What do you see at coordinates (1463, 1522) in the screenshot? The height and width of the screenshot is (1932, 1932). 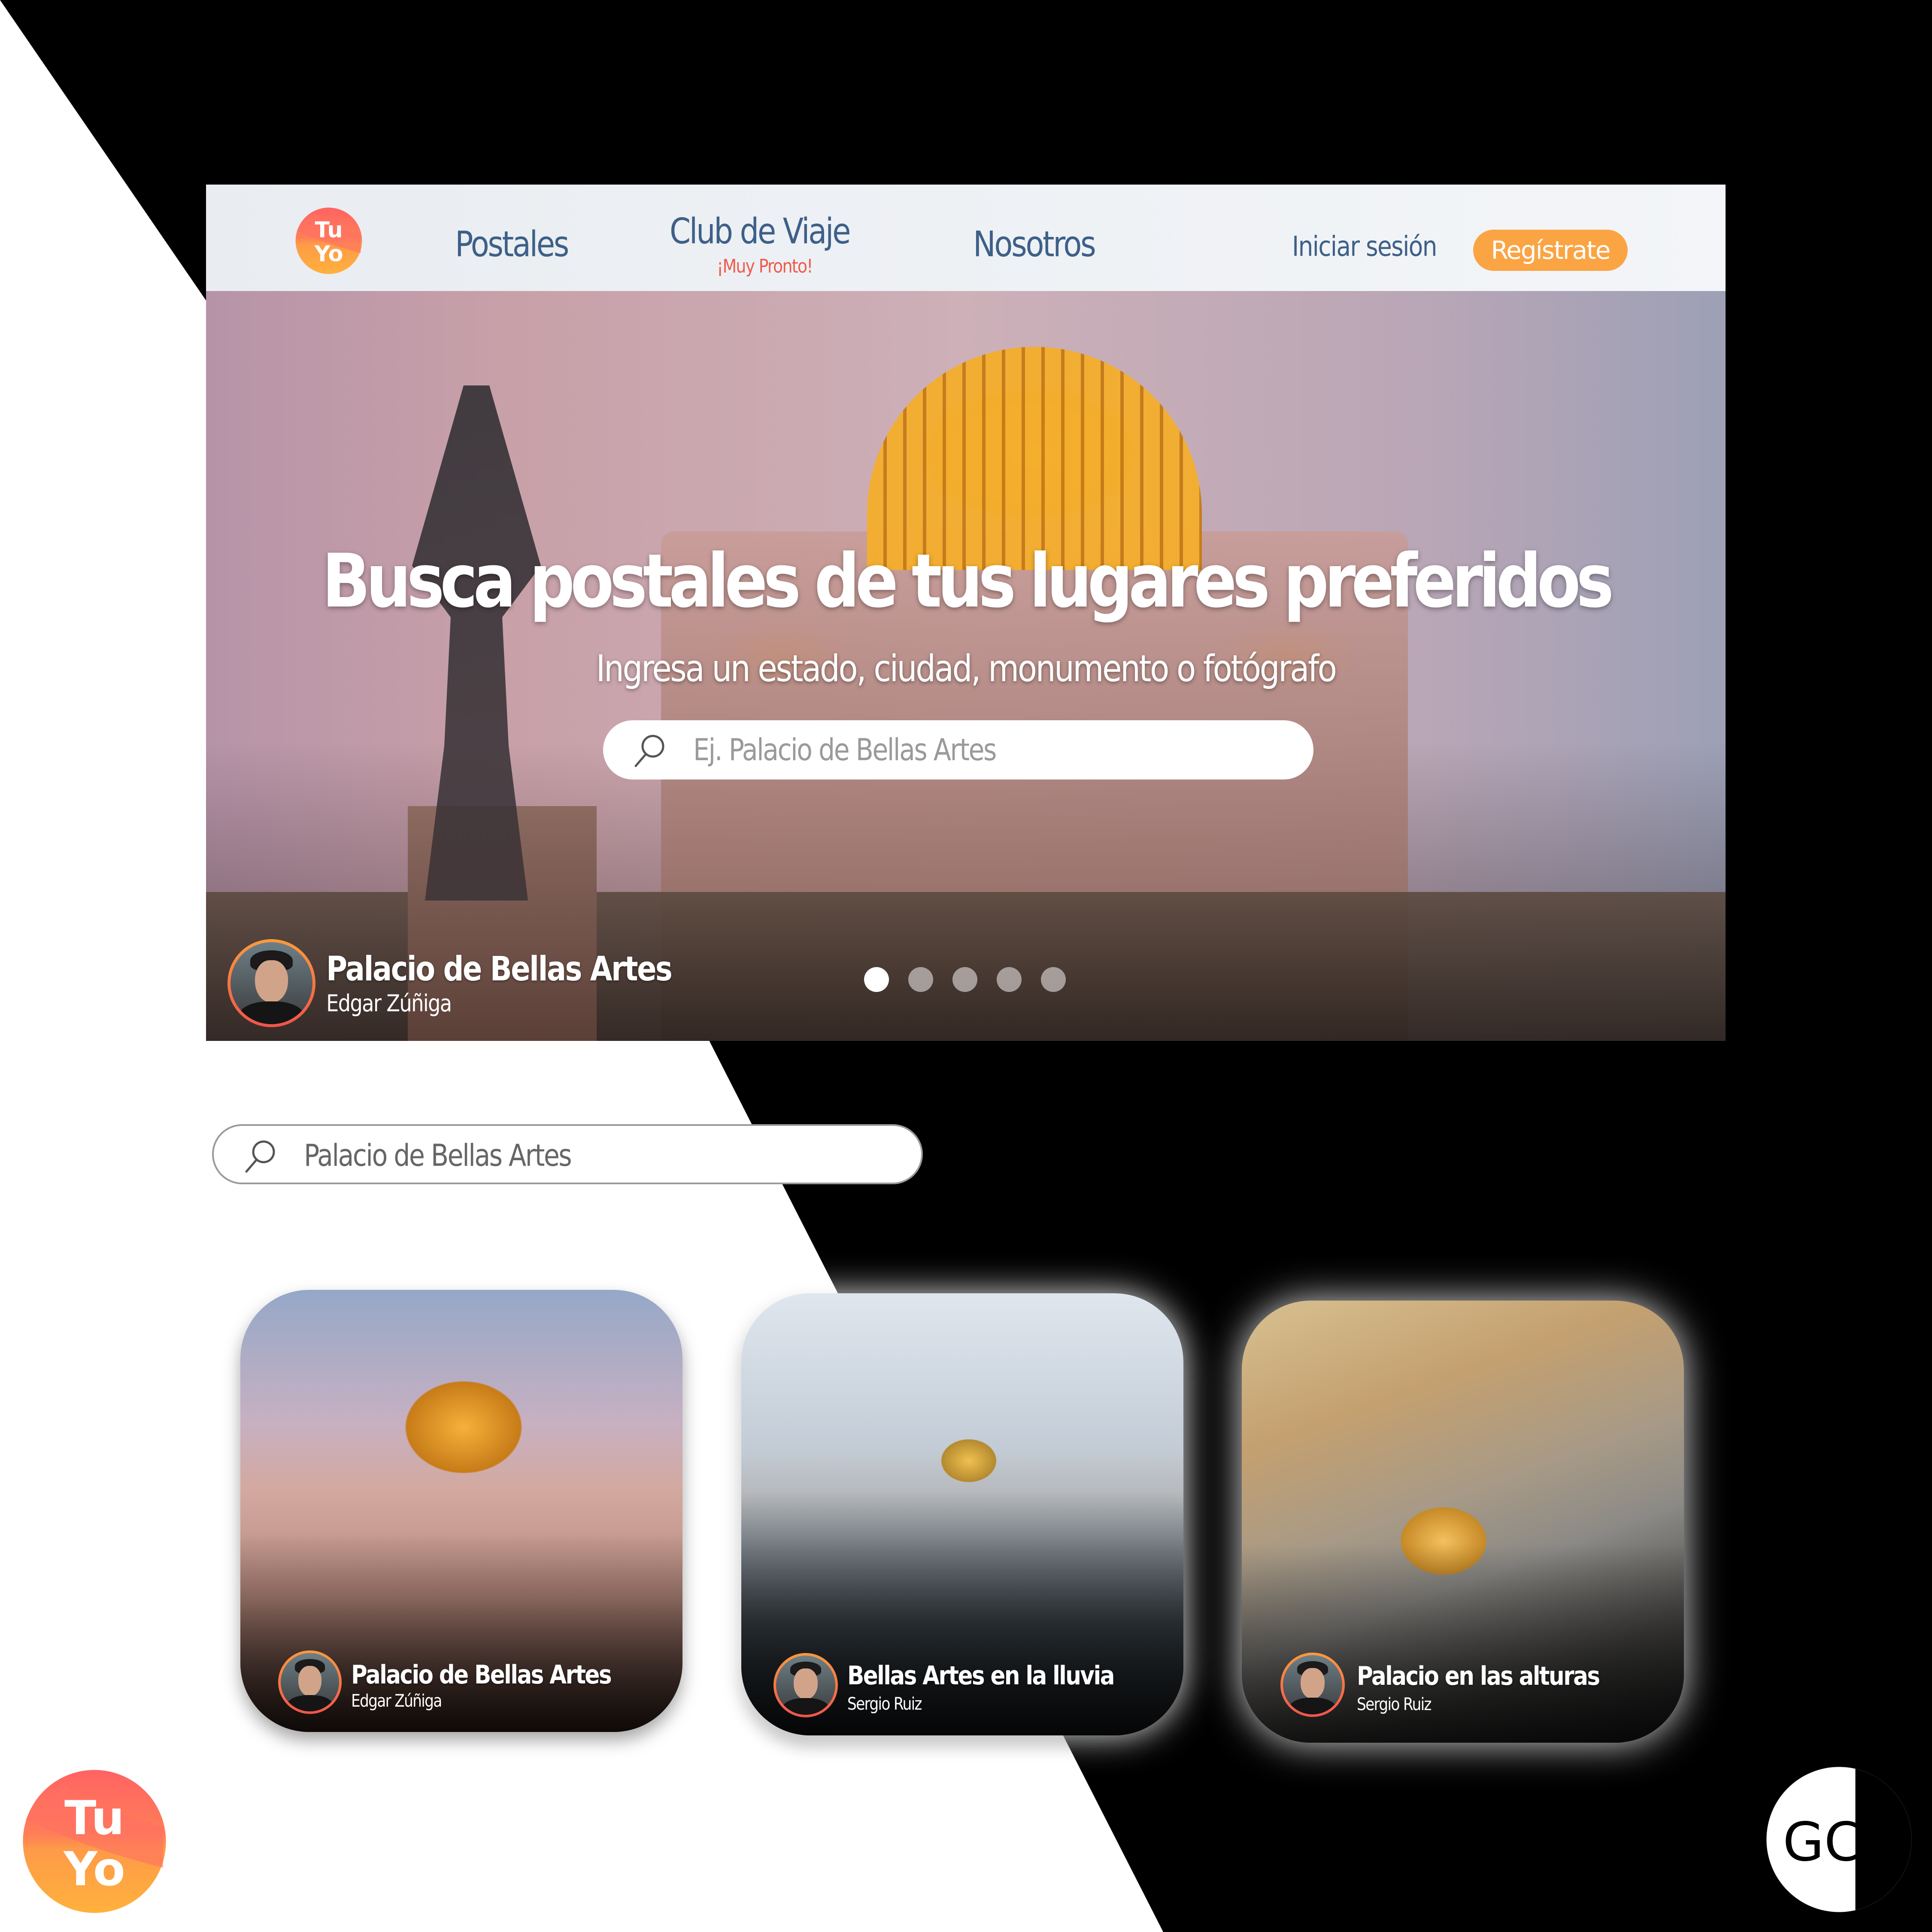 I see `result-card: Palacio en las alturas Sergio Ruiz` at bounding box center [1463, 1522].